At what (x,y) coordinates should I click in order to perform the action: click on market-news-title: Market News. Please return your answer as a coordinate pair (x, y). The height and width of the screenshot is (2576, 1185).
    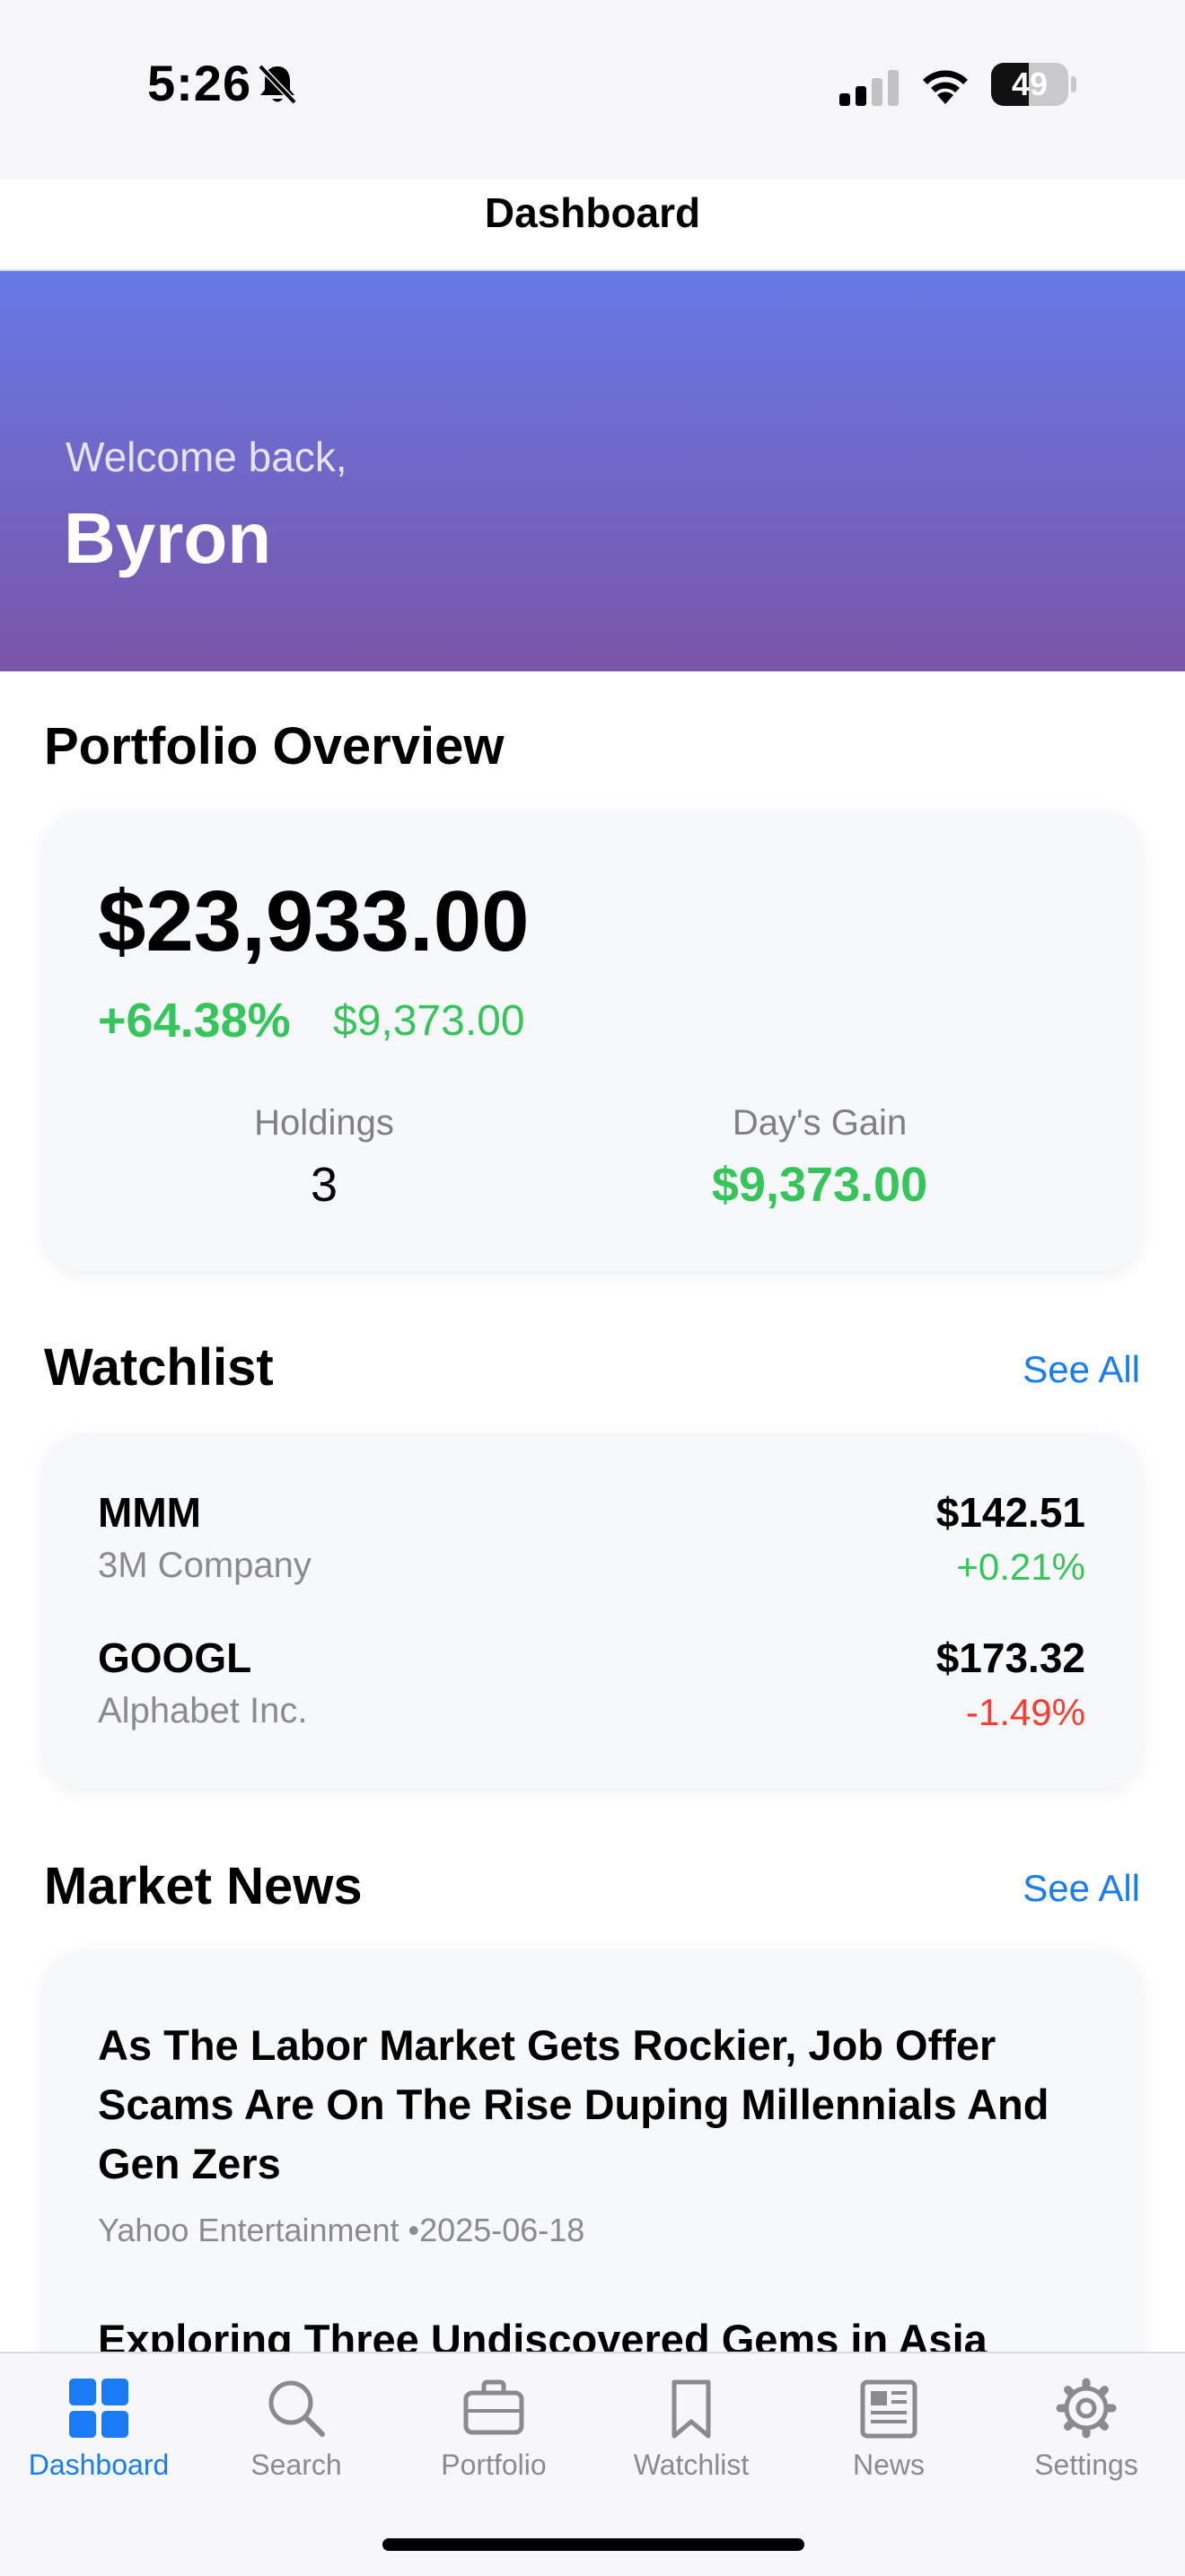
    Looking at the image, I should click on (203, 1886).